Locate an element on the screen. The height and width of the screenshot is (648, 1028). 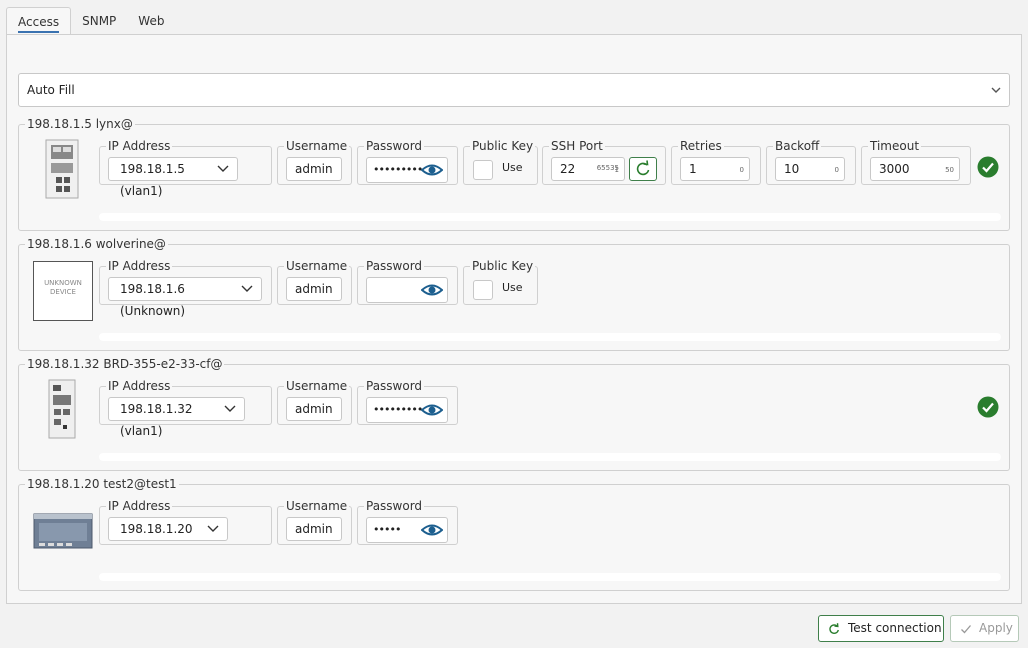
test-connection-button: Test connection is located at coordinates (881, 628).